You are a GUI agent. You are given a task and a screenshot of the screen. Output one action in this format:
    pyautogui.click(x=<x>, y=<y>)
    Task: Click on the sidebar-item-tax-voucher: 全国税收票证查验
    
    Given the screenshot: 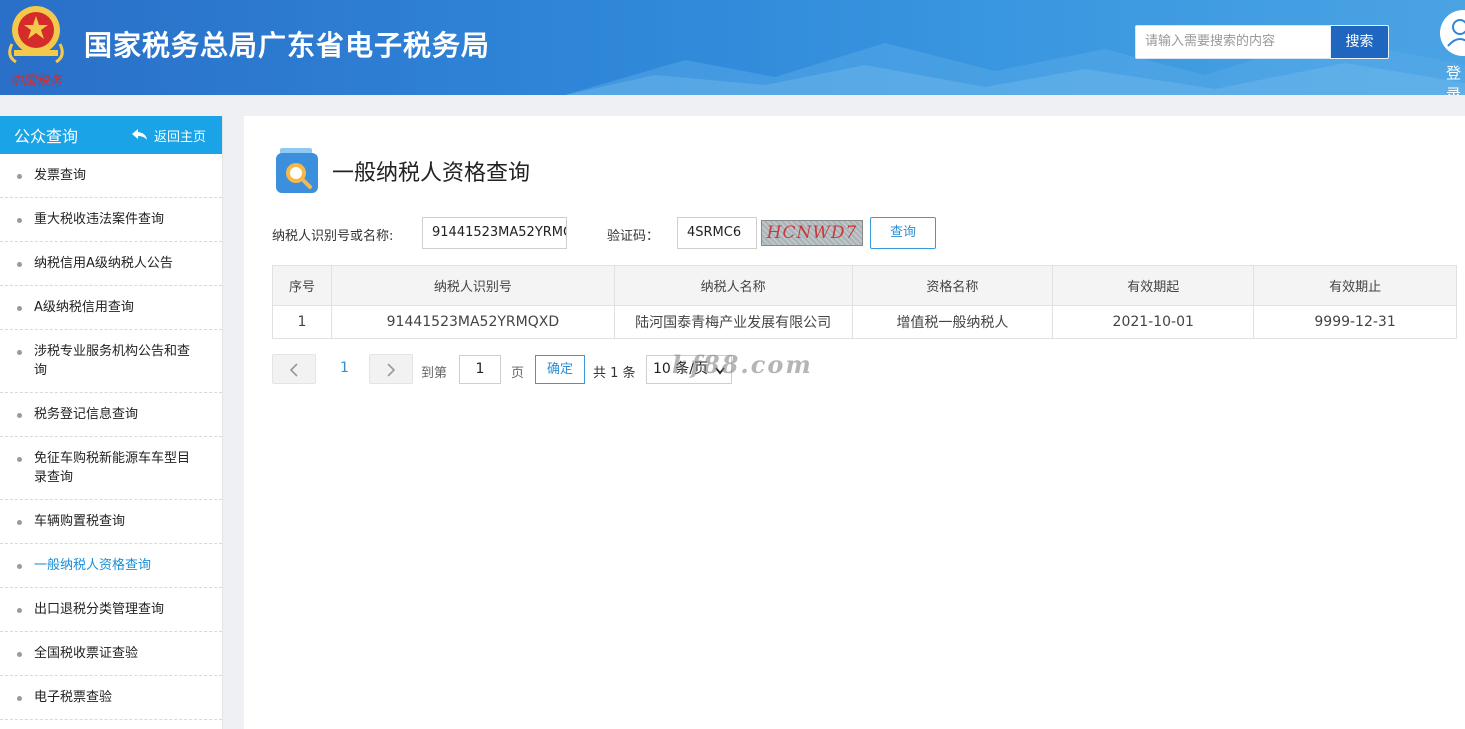 What is the action you would take?
    pyautogui.click(x=111, y=654)
    